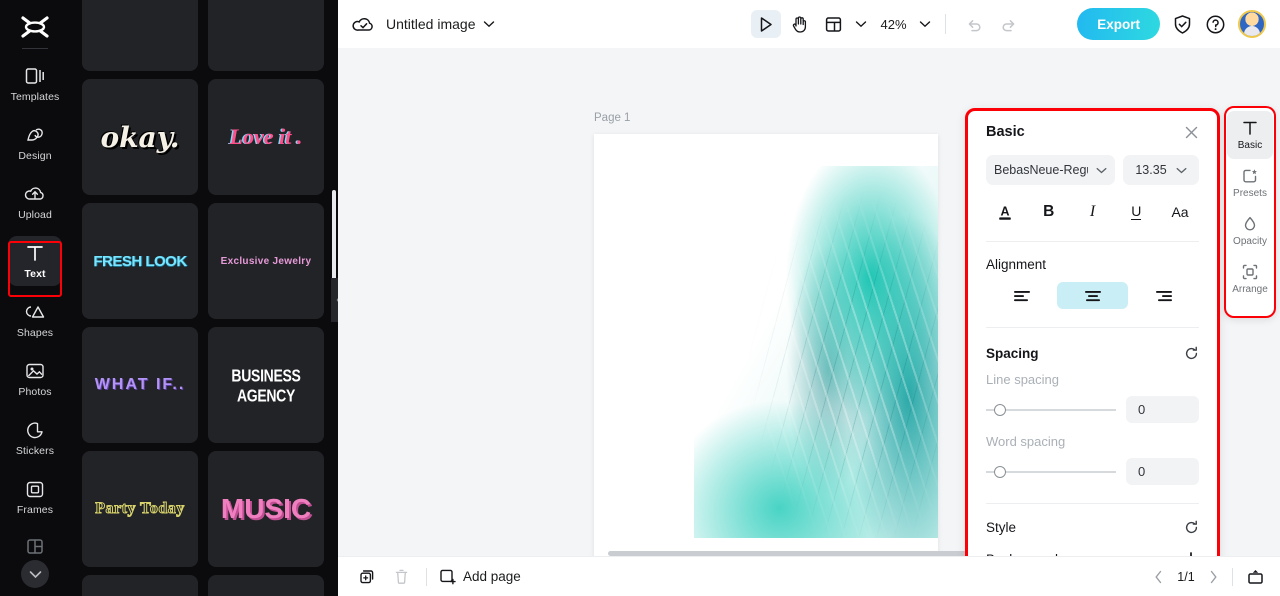  I want to click on avatar, so click(1252, 24).